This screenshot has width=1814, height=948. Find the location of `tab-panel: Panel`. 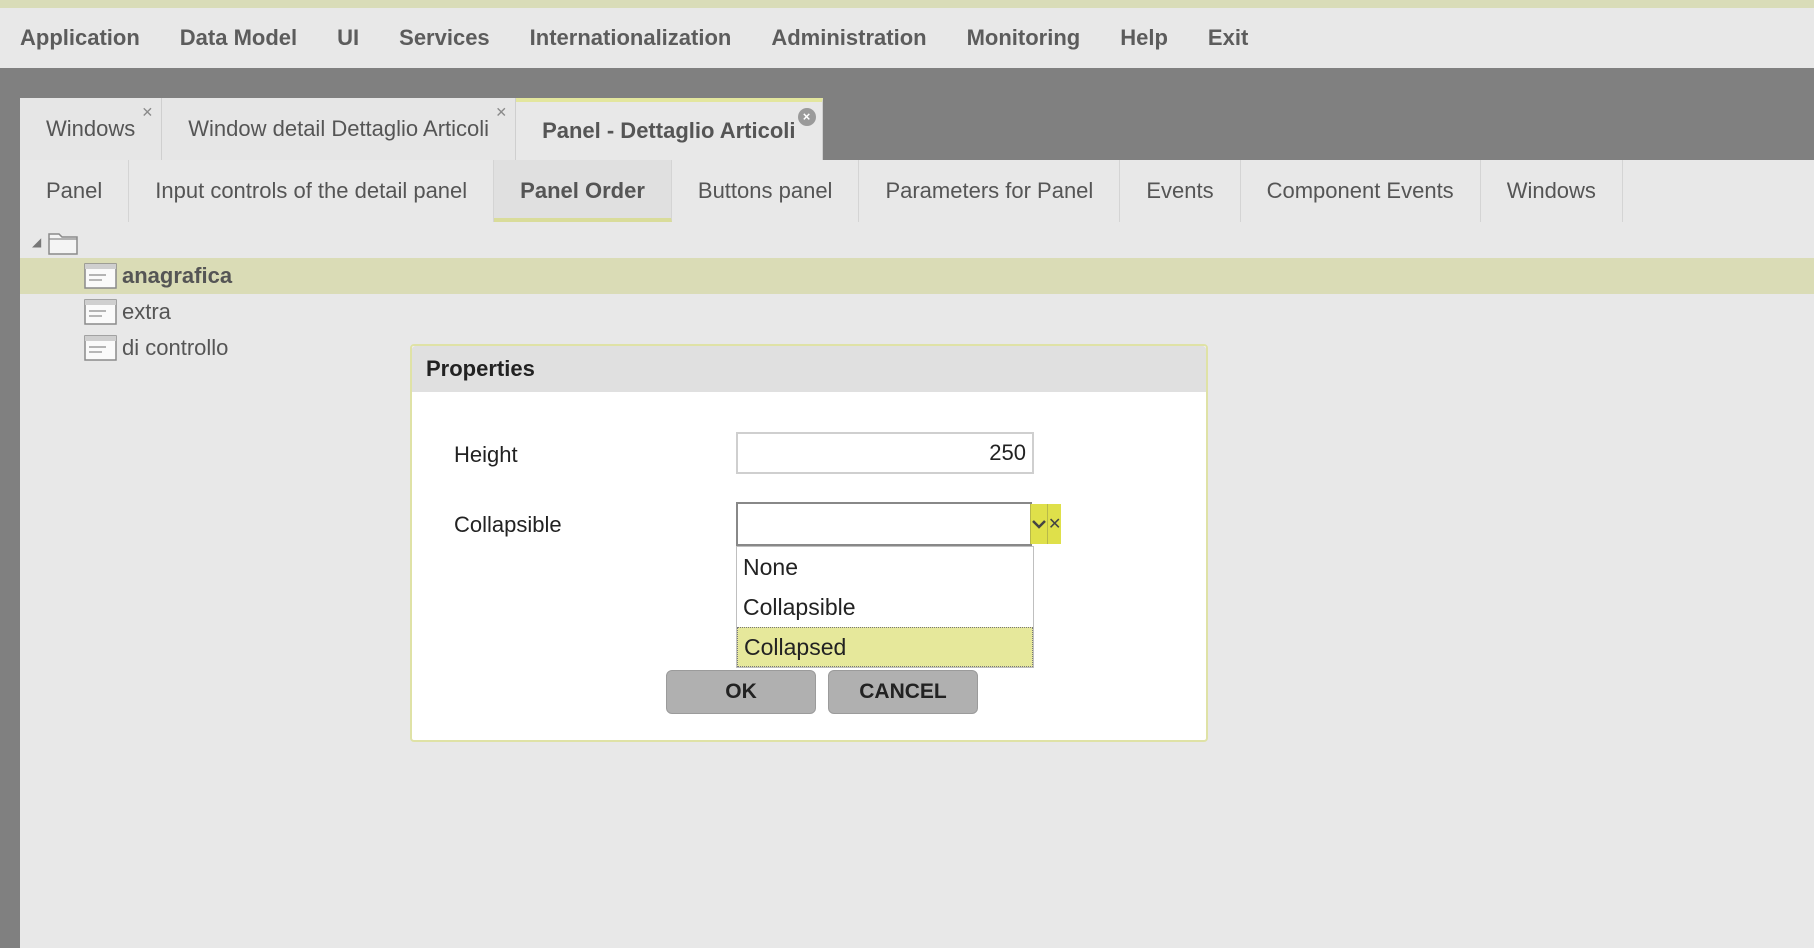

tab-panel: Panel is located at coordinates (75, 191).